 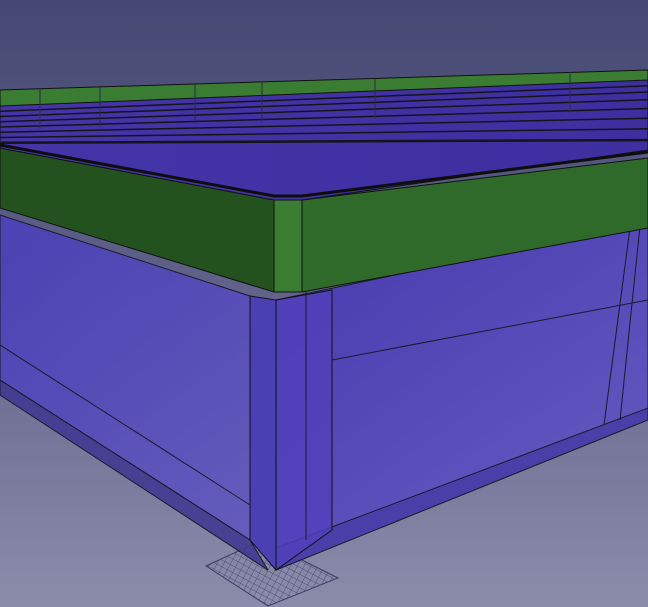 I want to click on corner-column-side, so click(x=304, y=430).